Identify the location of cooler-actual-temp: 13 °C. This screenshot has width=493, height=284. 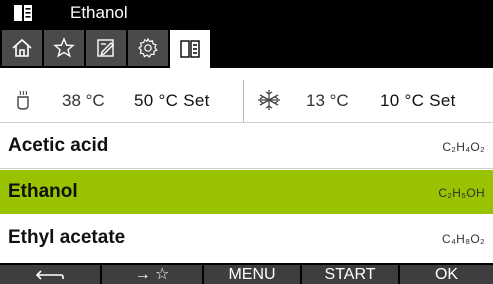
(327, 100).